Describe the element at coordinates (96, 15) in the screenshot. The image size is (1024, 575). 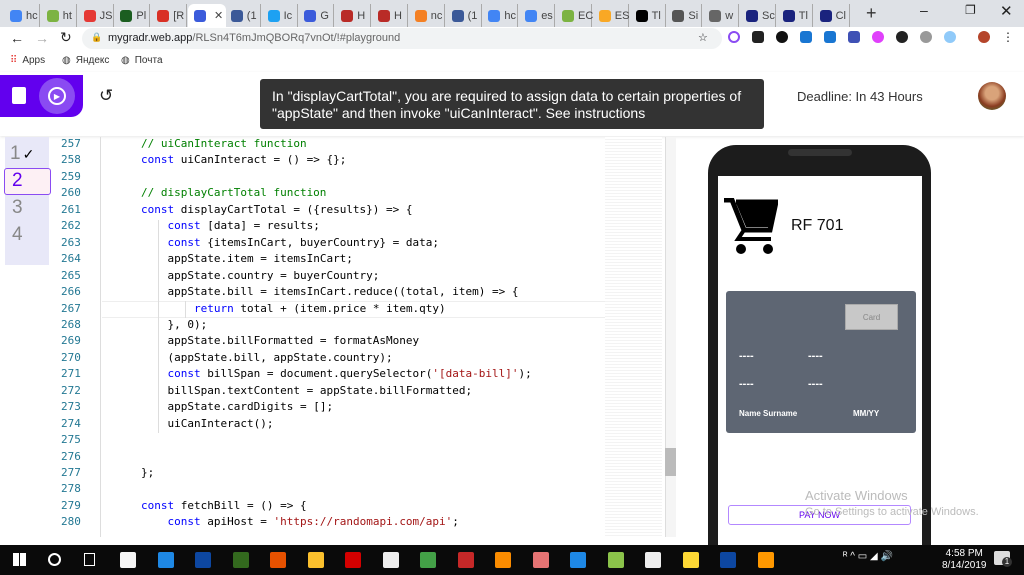
I see `browser-tab: JS` at that location.